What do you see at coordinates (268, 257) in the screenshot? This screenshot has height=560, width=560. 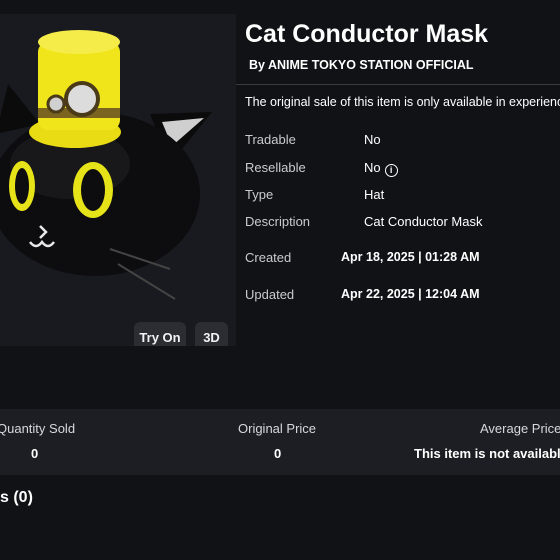 I see `created-label: Created` at bounding box center [268, 257].